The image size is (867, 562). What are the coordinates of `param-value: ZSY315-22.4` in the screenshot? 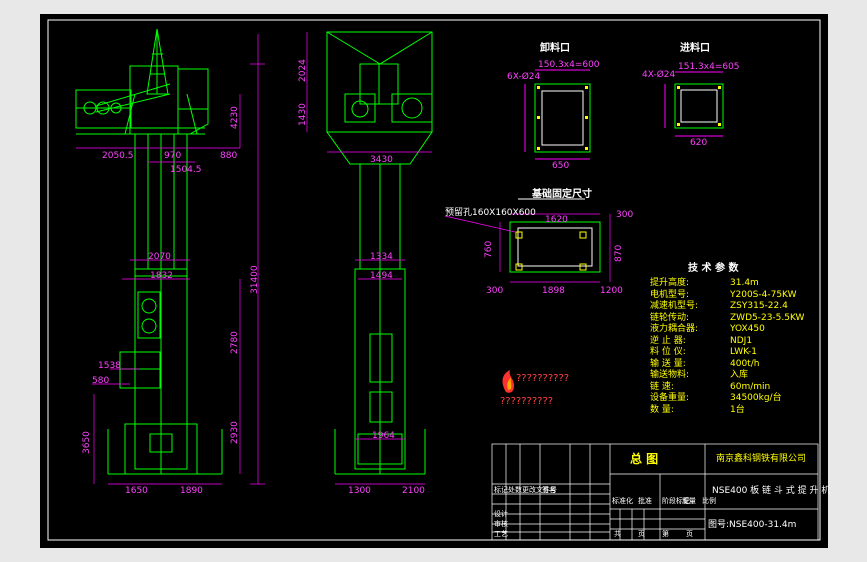 It's located at (759, 306).